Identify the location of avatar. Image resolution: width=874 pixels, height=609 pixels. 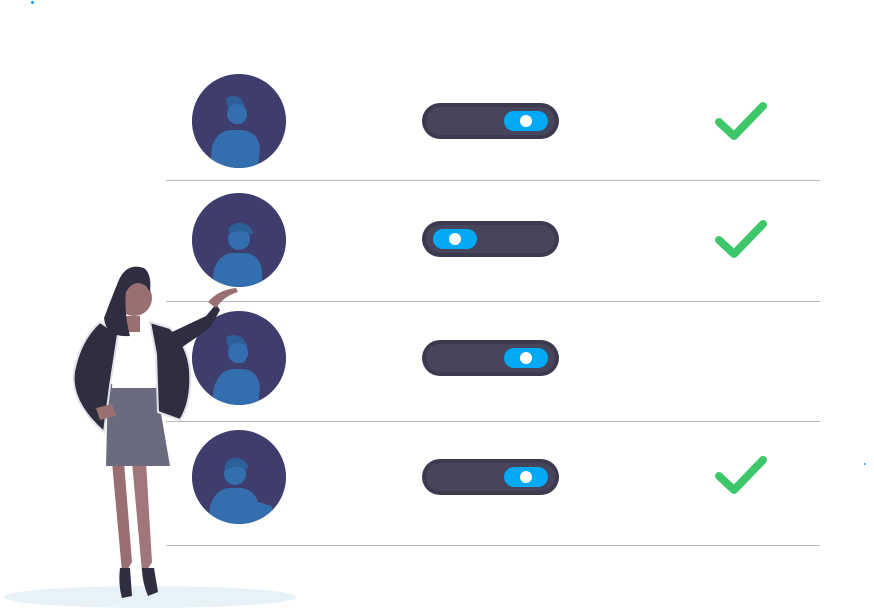
(239, 121).